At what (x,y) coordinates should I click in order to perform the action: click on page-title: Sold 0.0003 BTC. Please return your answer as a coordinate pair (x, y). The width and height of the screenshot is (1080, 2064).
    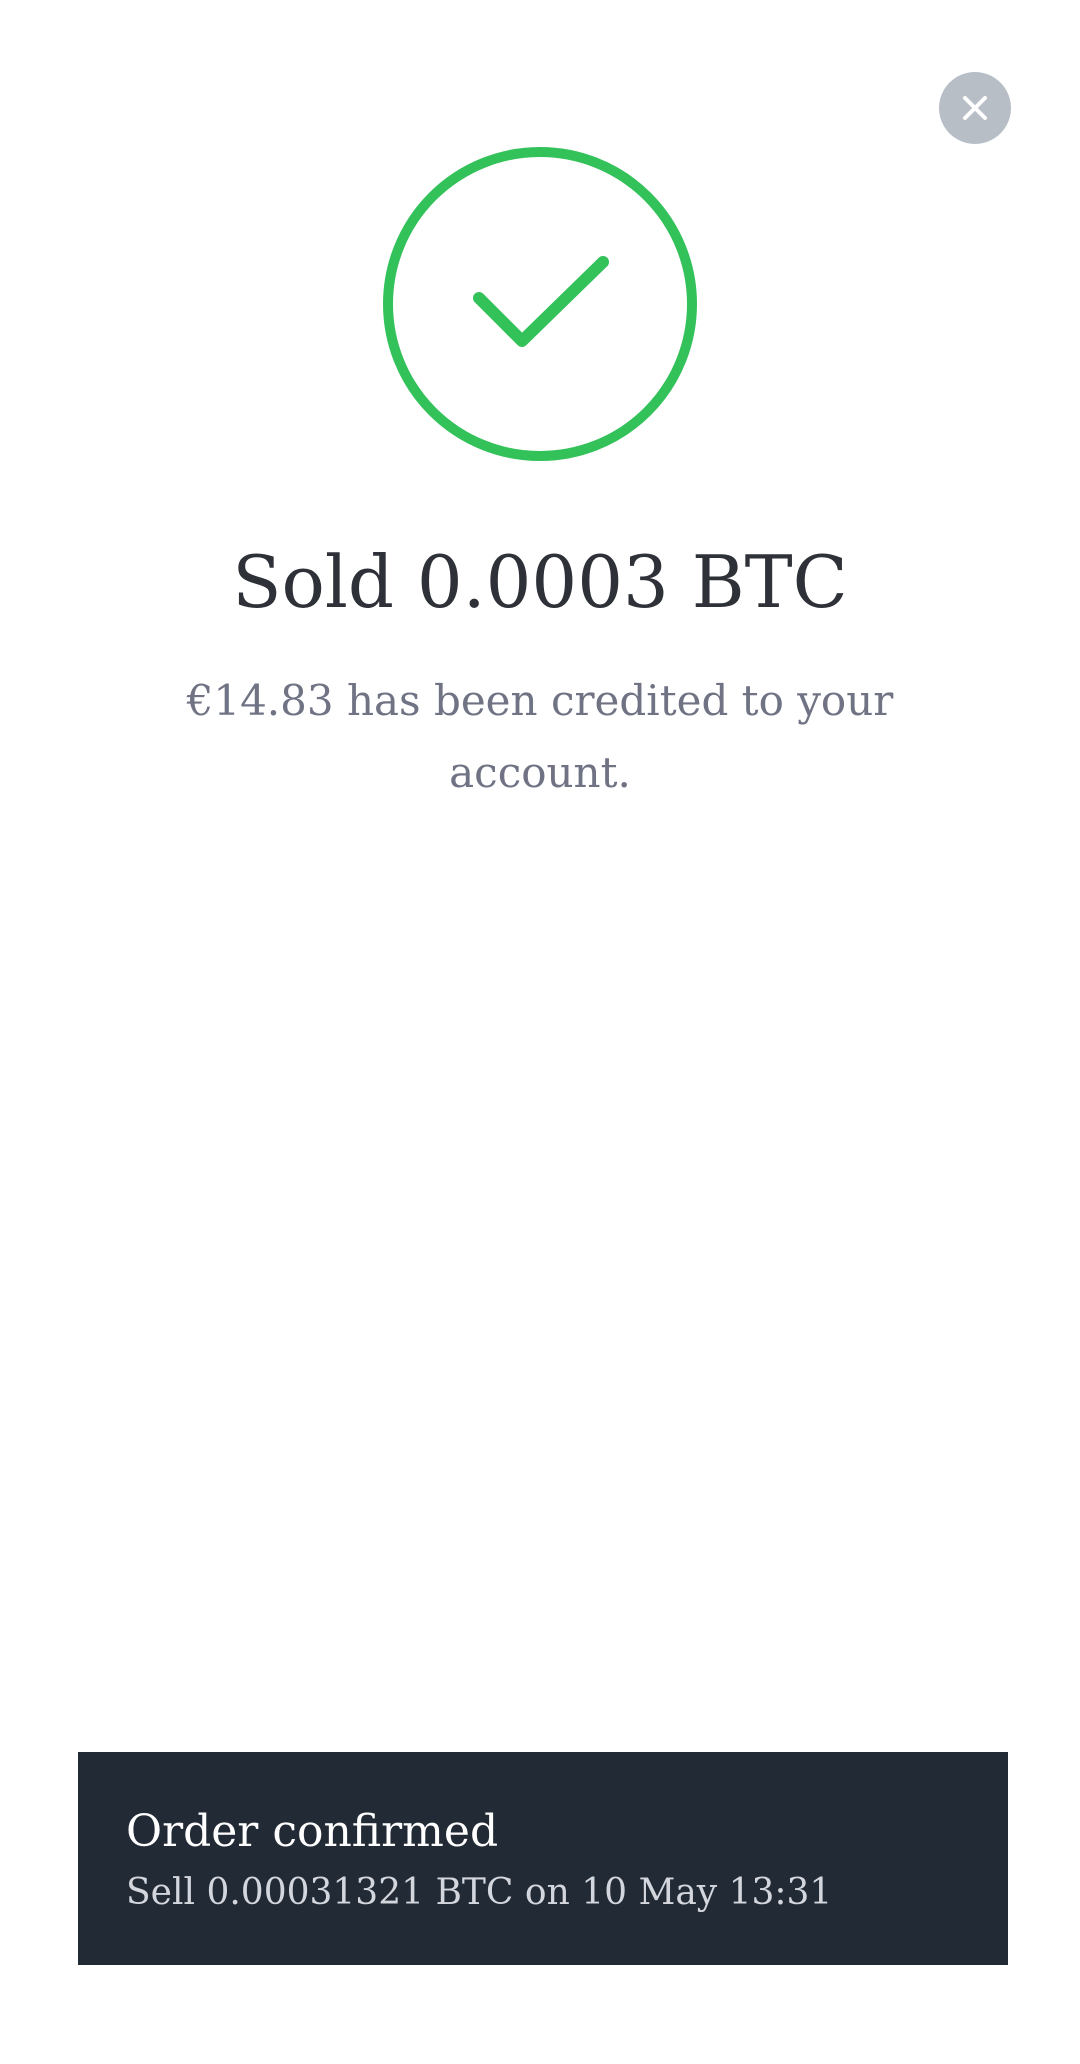
    Looking at the image, I should click on (540, 582).